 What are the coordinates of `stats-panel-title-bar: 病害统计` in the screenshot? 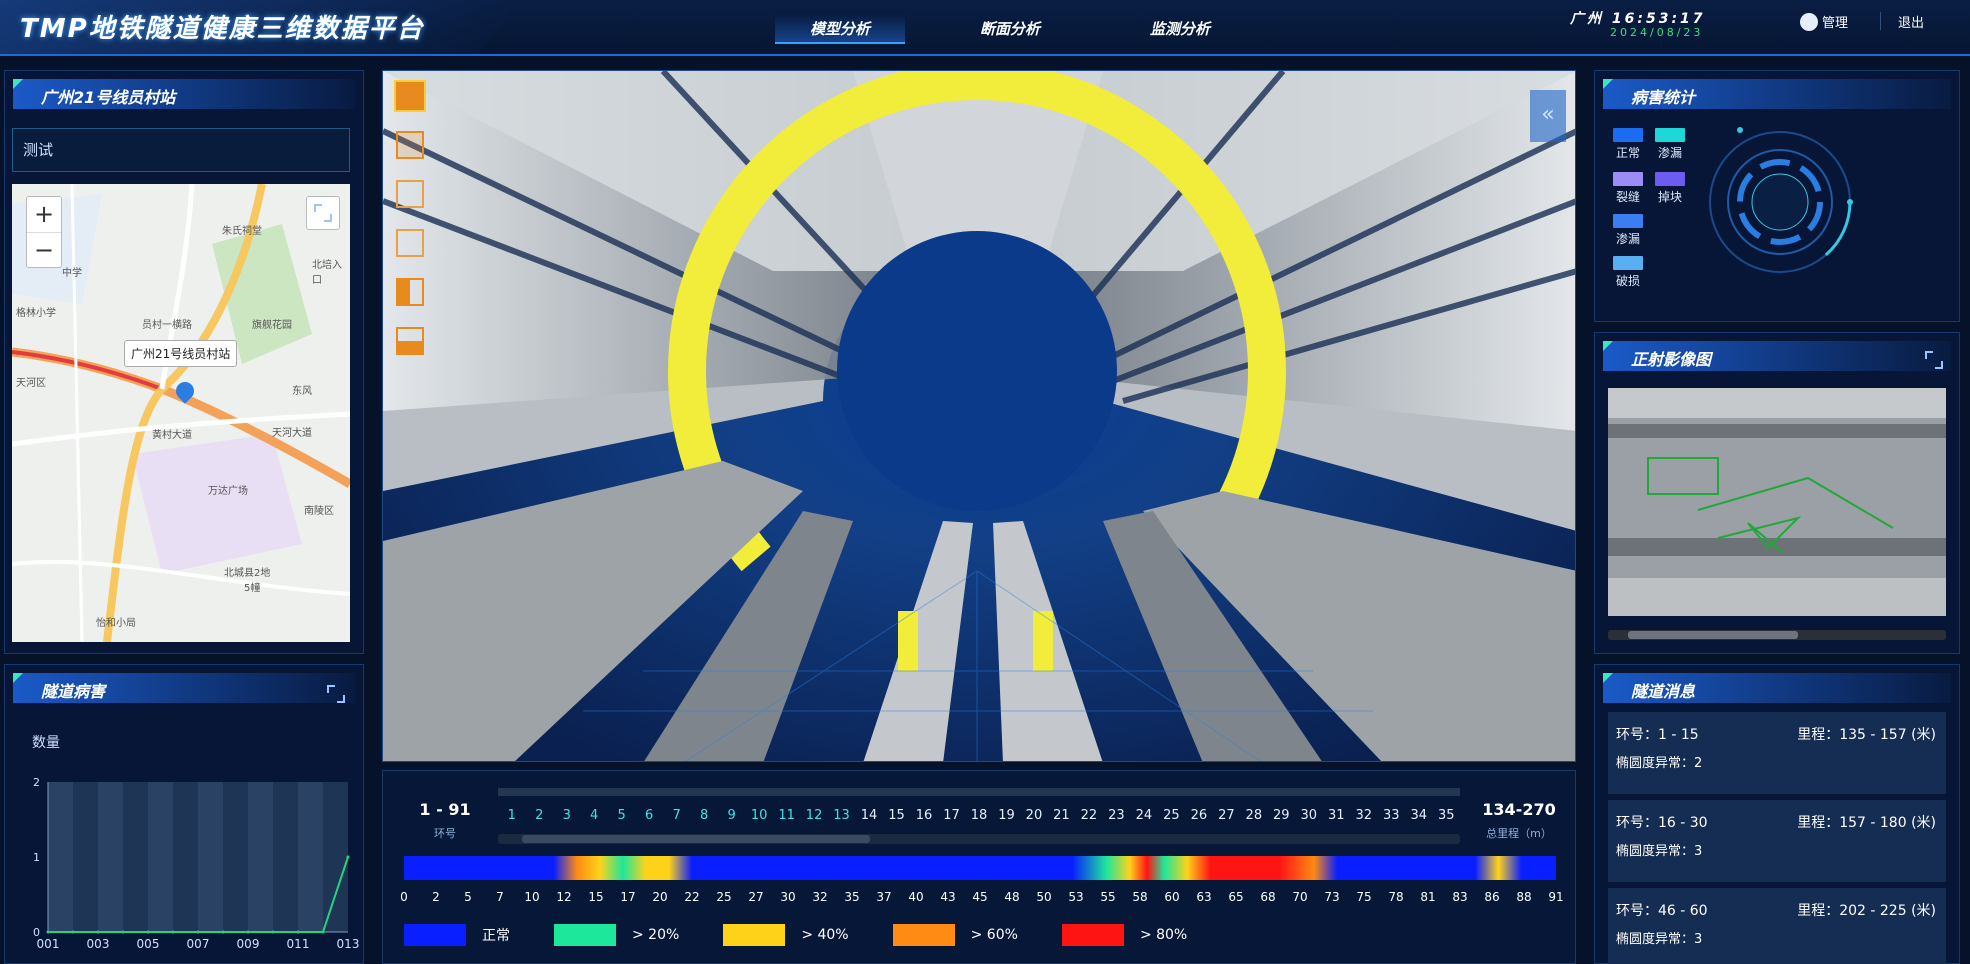 It's located at (1777, 94).